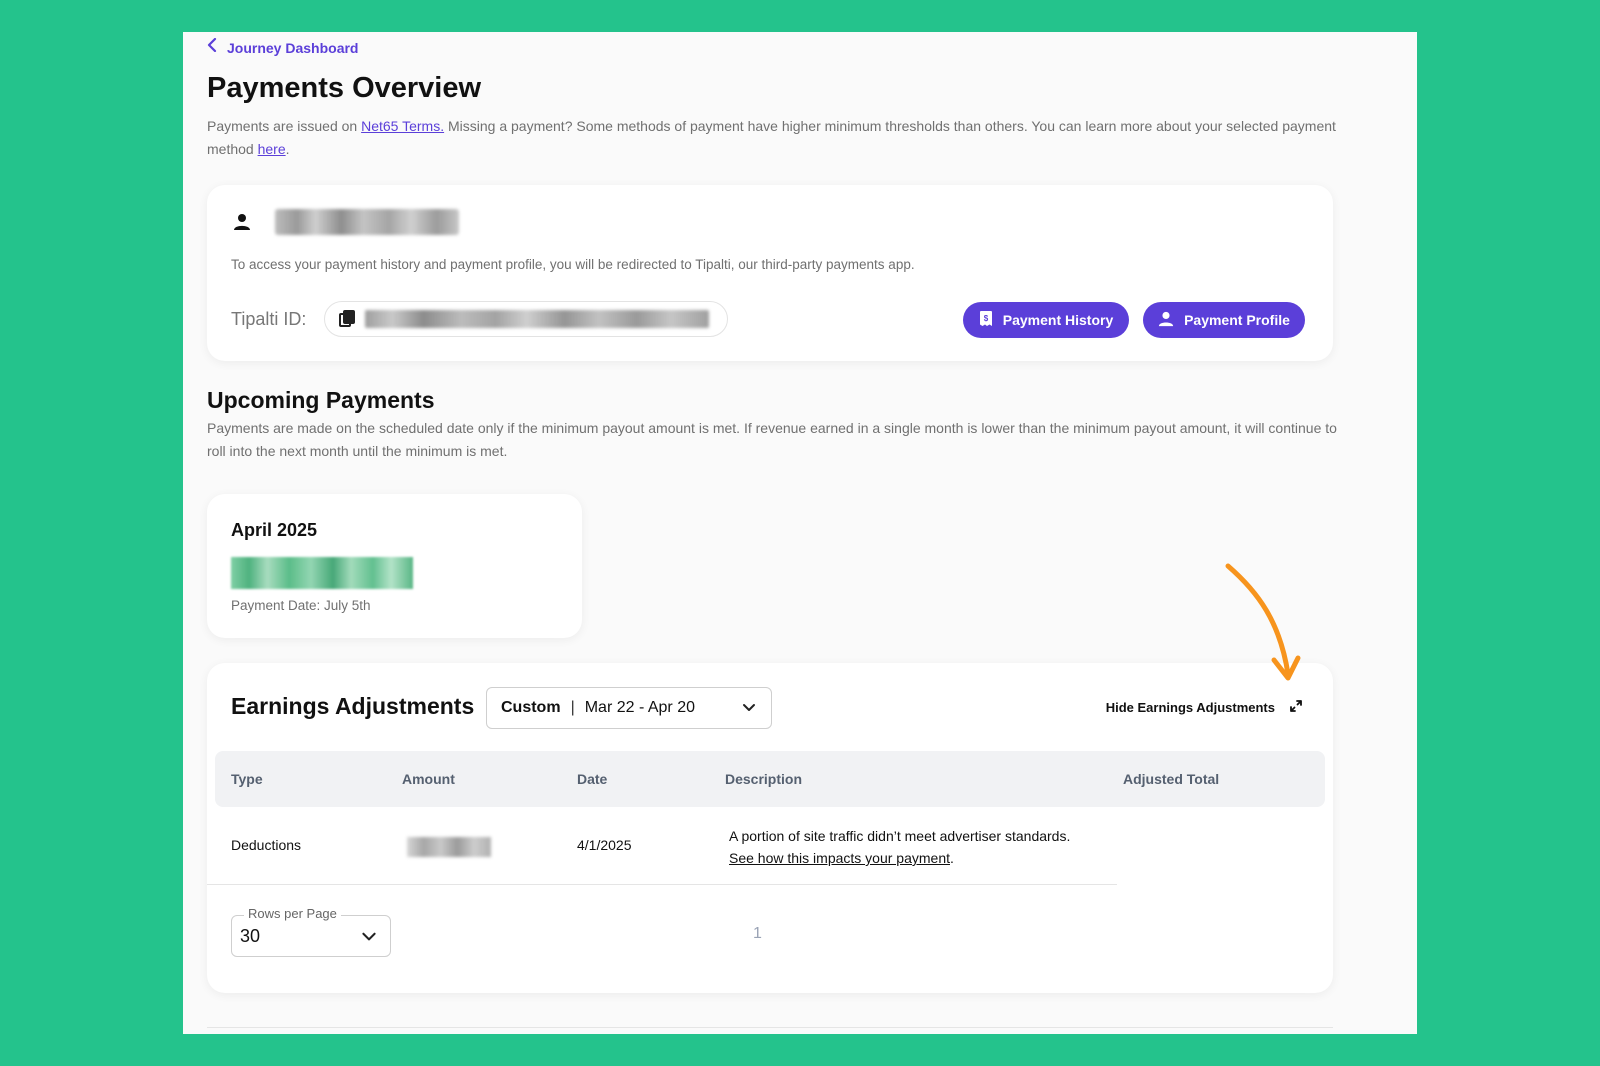 The image size is (1600, 1066). I want to click on payment-date: Payment Date: July 5th, so click(301, 605).